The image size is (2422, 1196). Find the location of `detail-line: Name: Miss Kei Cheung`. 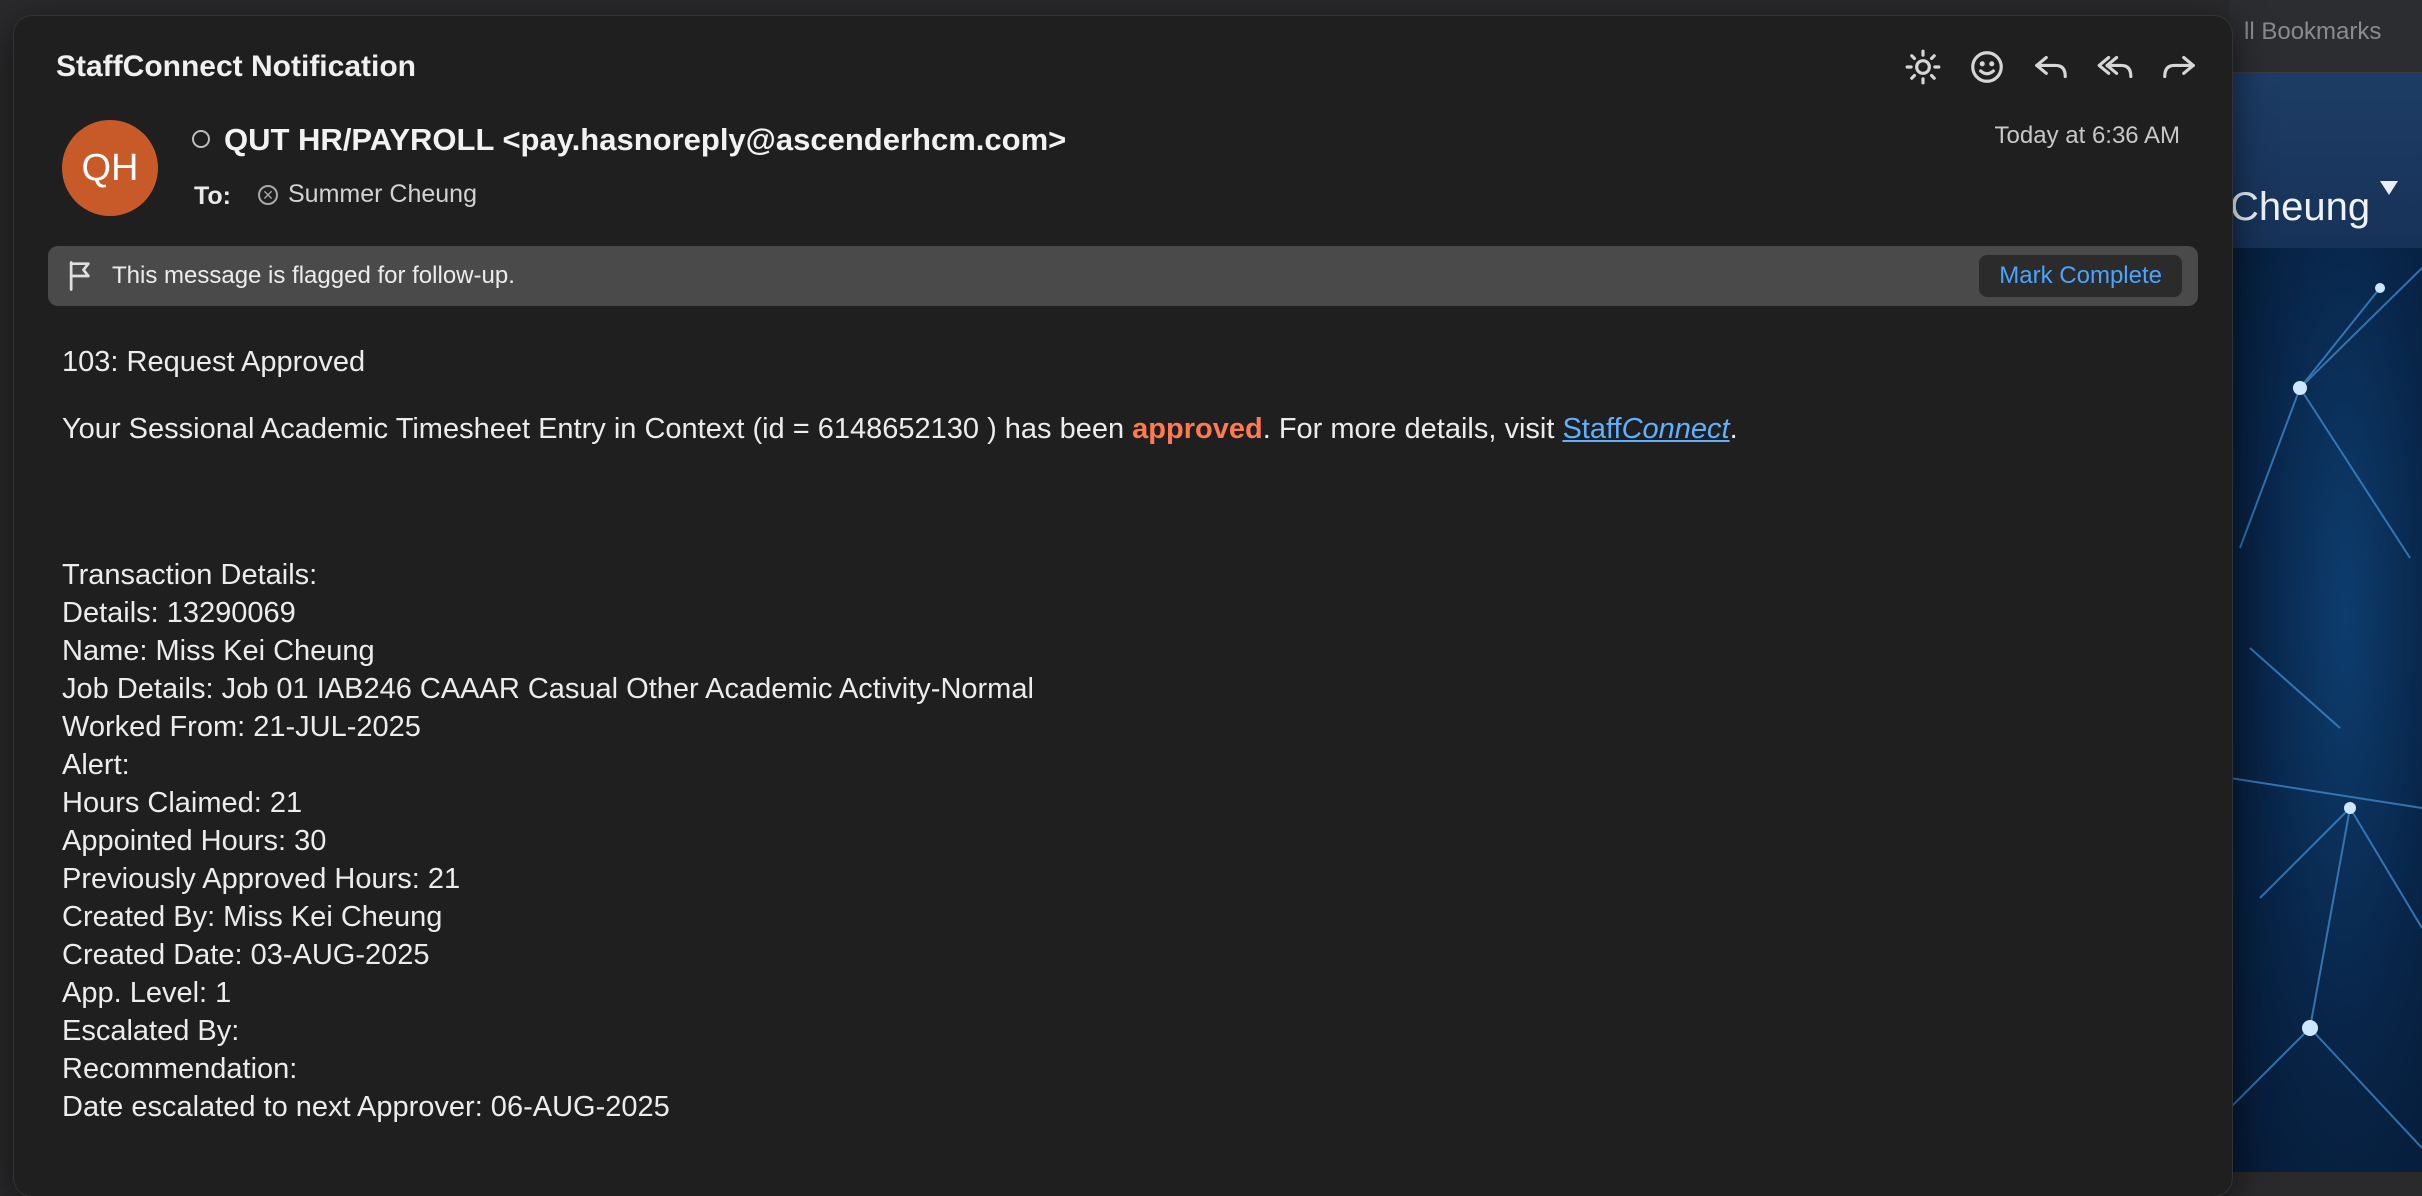

detail-line: Name: Miss Kei Cheung is located at coordinates (218, 651).